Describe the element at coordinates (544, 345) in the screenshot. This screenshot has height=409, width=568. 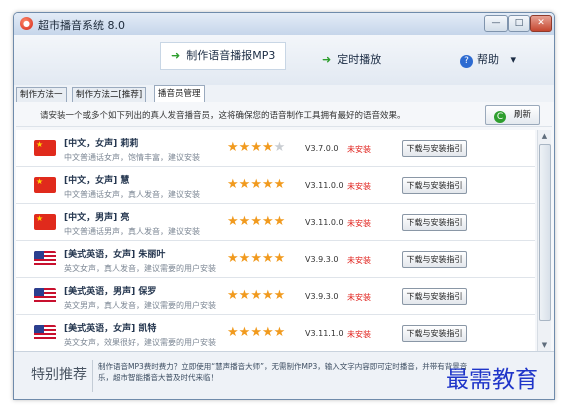
I see `scroll-down-icon: ▼` at that location.